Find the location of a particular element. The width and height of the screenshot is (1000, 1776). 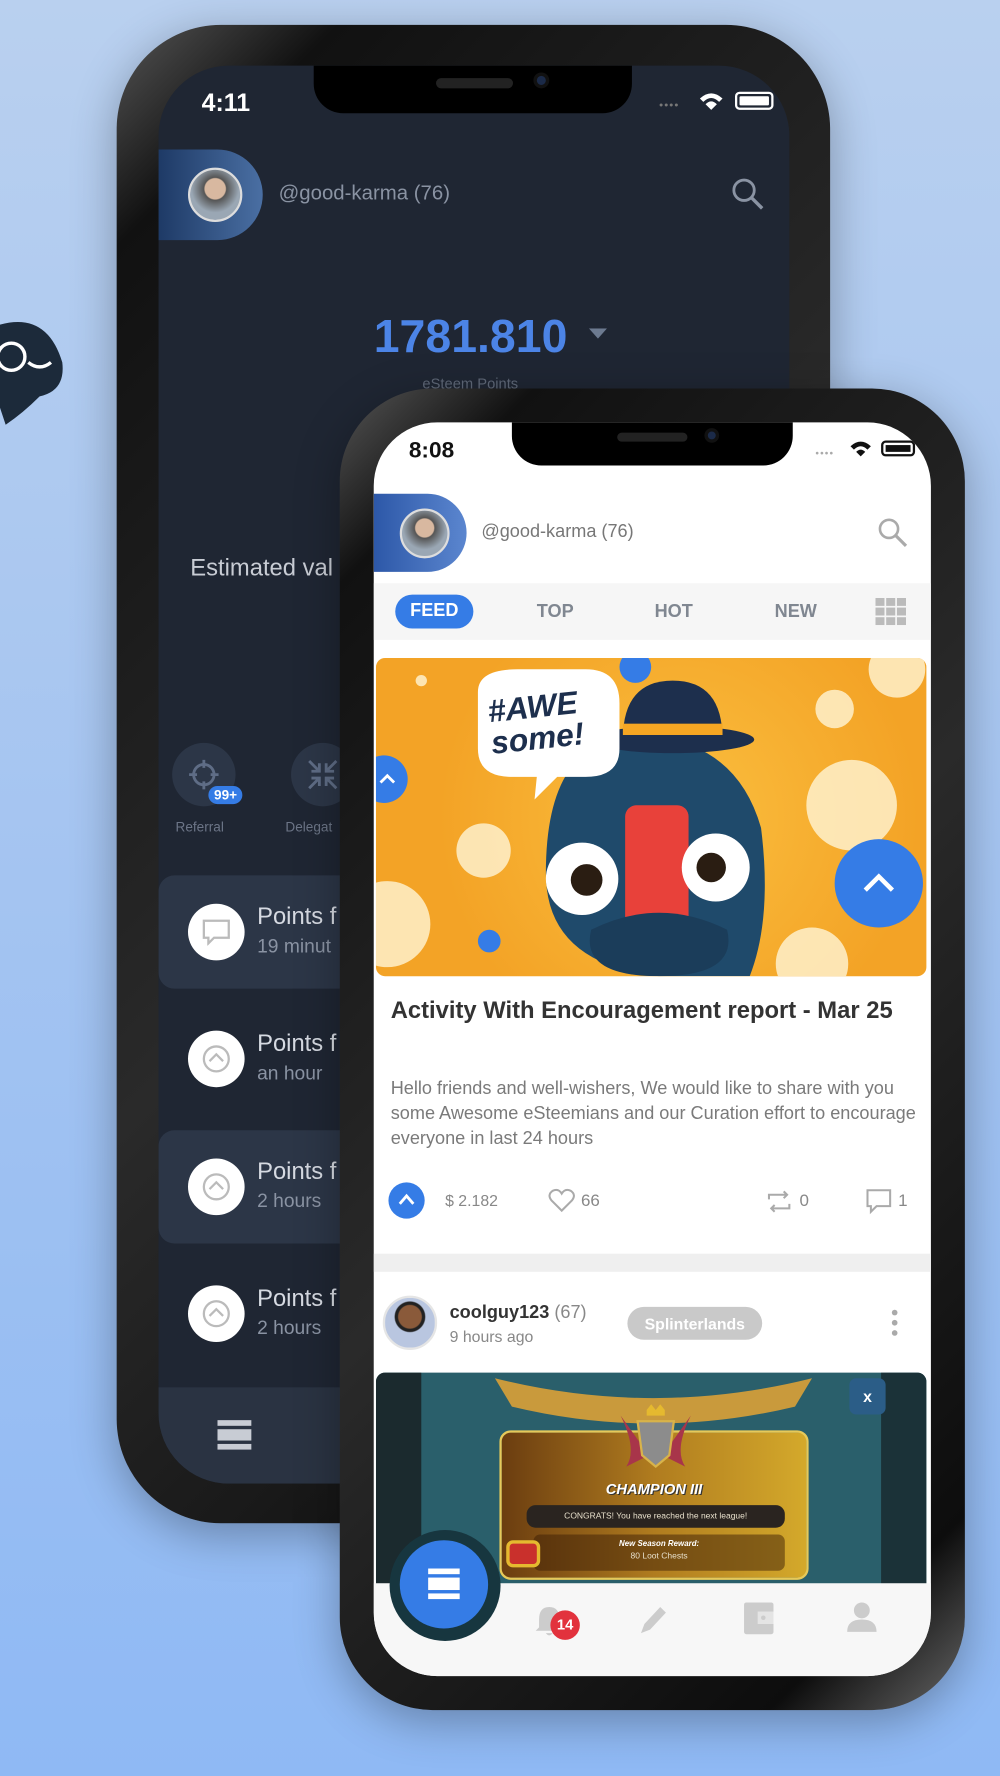

tab-new: NEW is located at coordinates (796, 612).